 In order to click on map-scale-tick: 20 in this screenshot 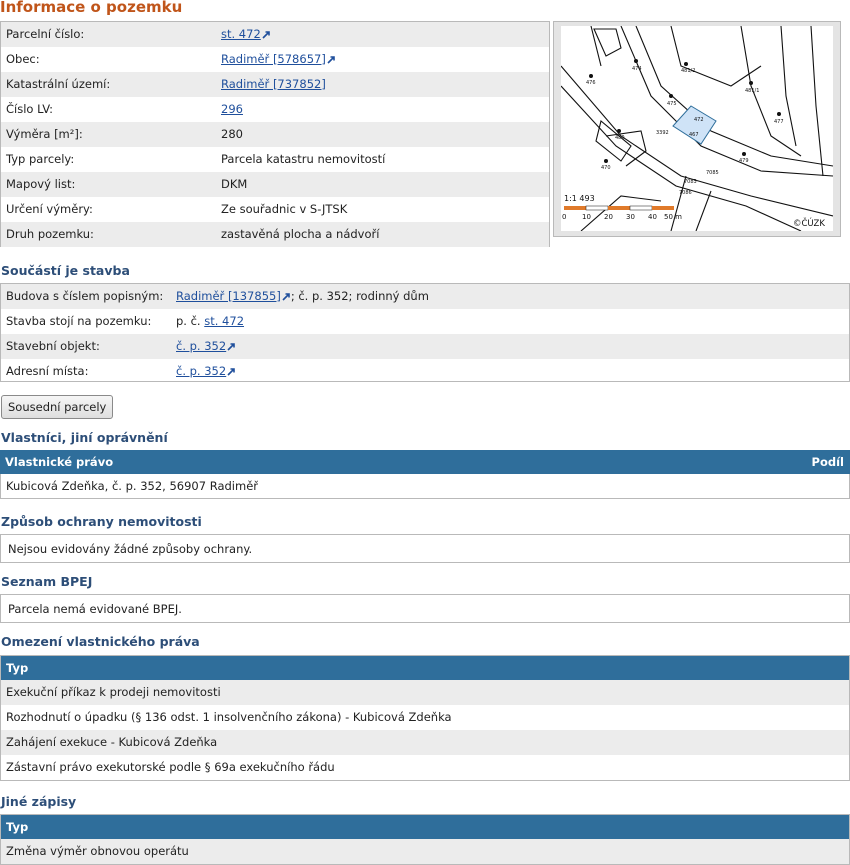, I will do `click(608, 217)`.